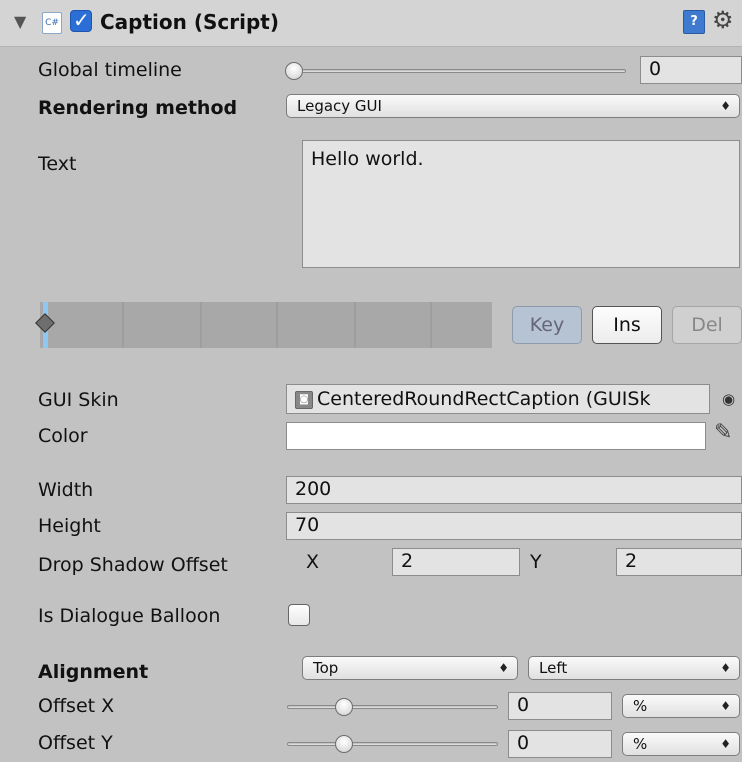 Image resolution: width=742 pixels, height=762 pixels. Describe the element at coordinates (728, 399) in the screenshot. I see `object-picker-icon: ◉` at that location.